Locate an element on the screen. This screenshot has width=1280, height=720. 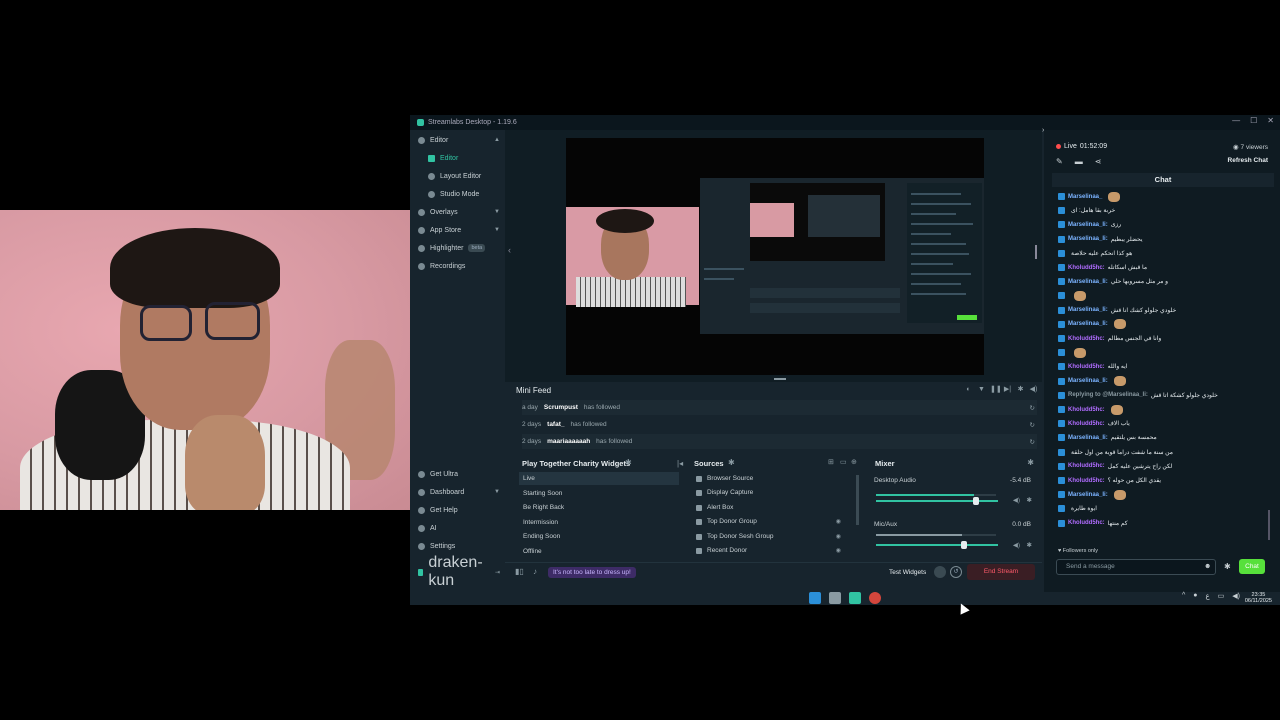
streamlabs-taskbar-icon is located at coordinates (855, 598).